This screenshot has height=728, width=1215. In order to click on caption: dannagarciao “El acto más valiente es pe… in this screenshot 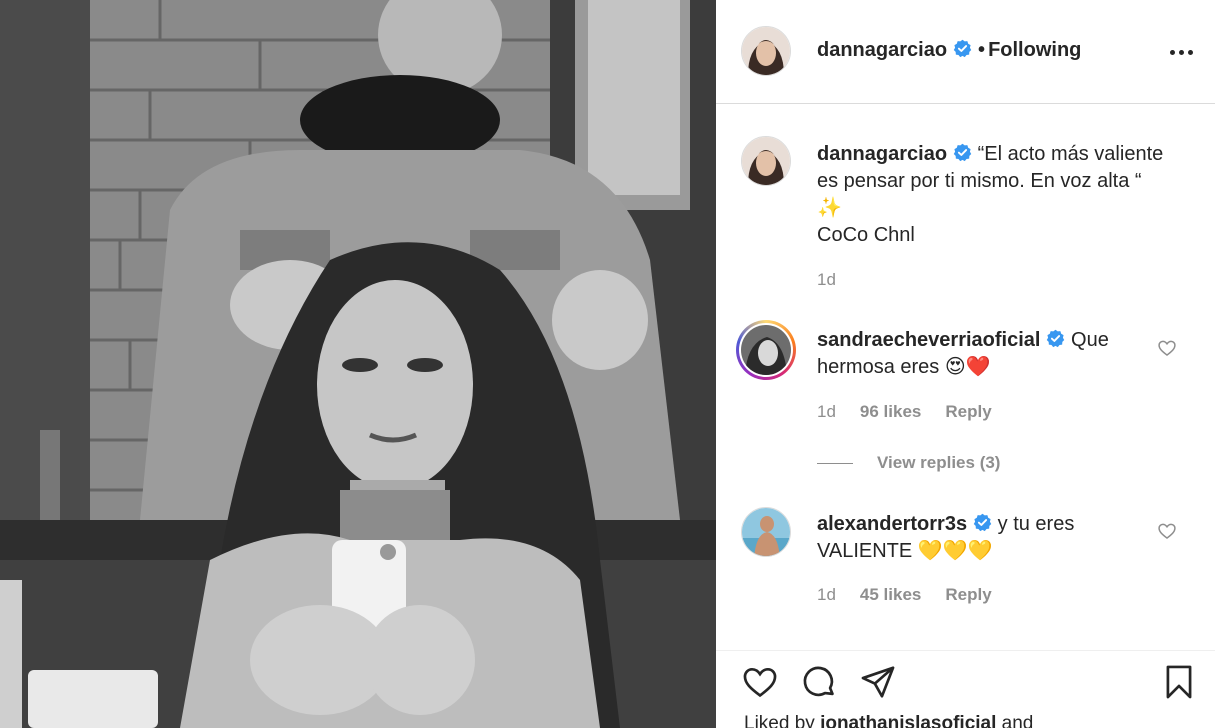, I will do `click(1007, 195)`.